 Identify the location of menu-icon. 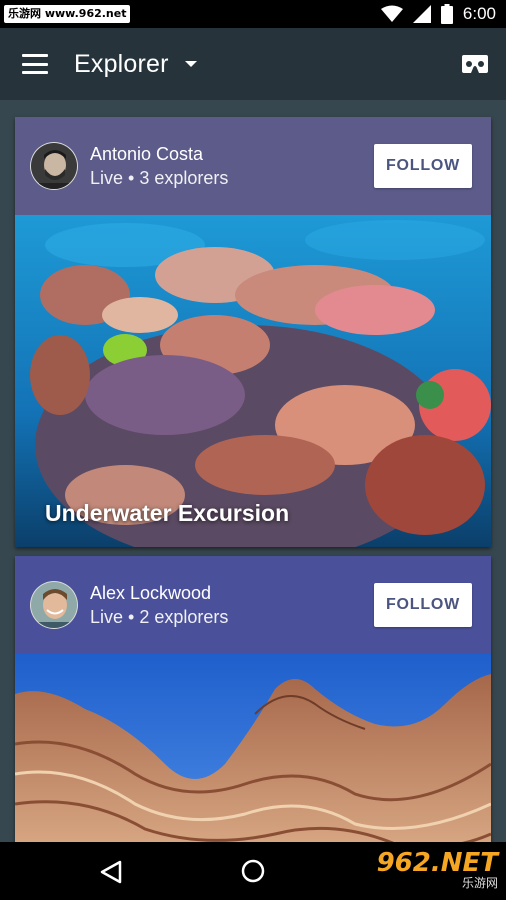
(35, 64).